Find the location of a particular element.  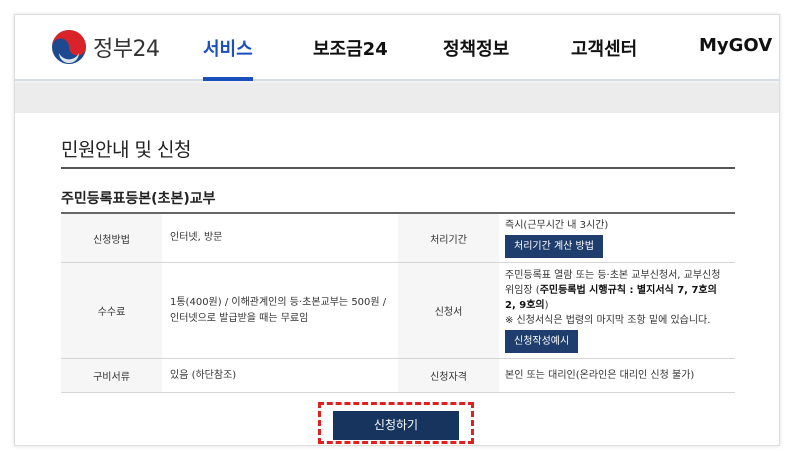

method-value: 인터넷, 방문 is located at coordinates (280, 238).